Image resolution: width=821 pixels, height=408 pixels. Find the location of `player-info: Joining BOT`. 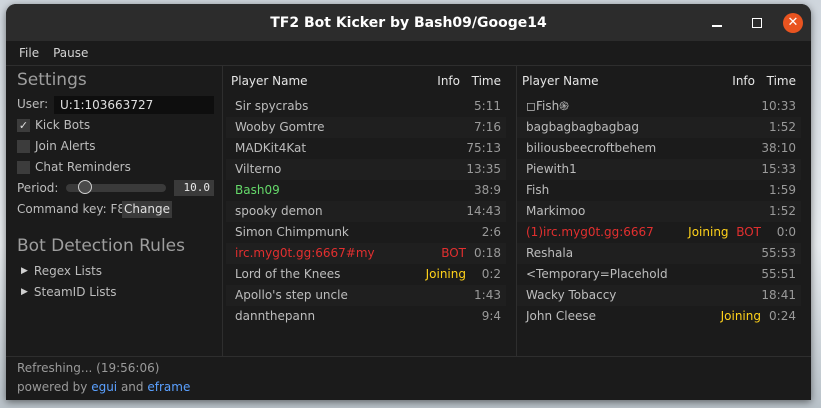

player-info: Joining BOT is located at coordinates (724, 232).